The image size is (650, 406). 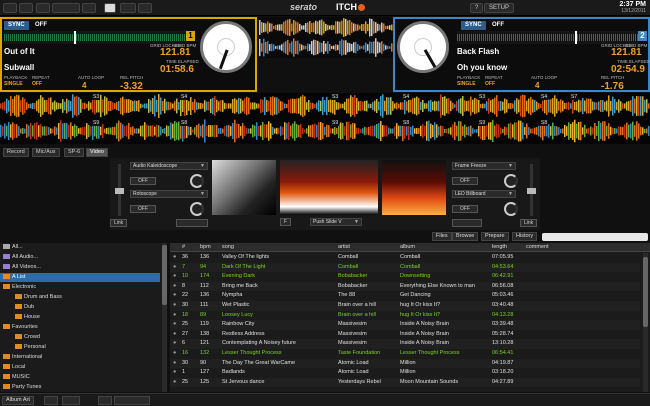 I want to click on crate-item: Favourites, so click(x=80, y=327).